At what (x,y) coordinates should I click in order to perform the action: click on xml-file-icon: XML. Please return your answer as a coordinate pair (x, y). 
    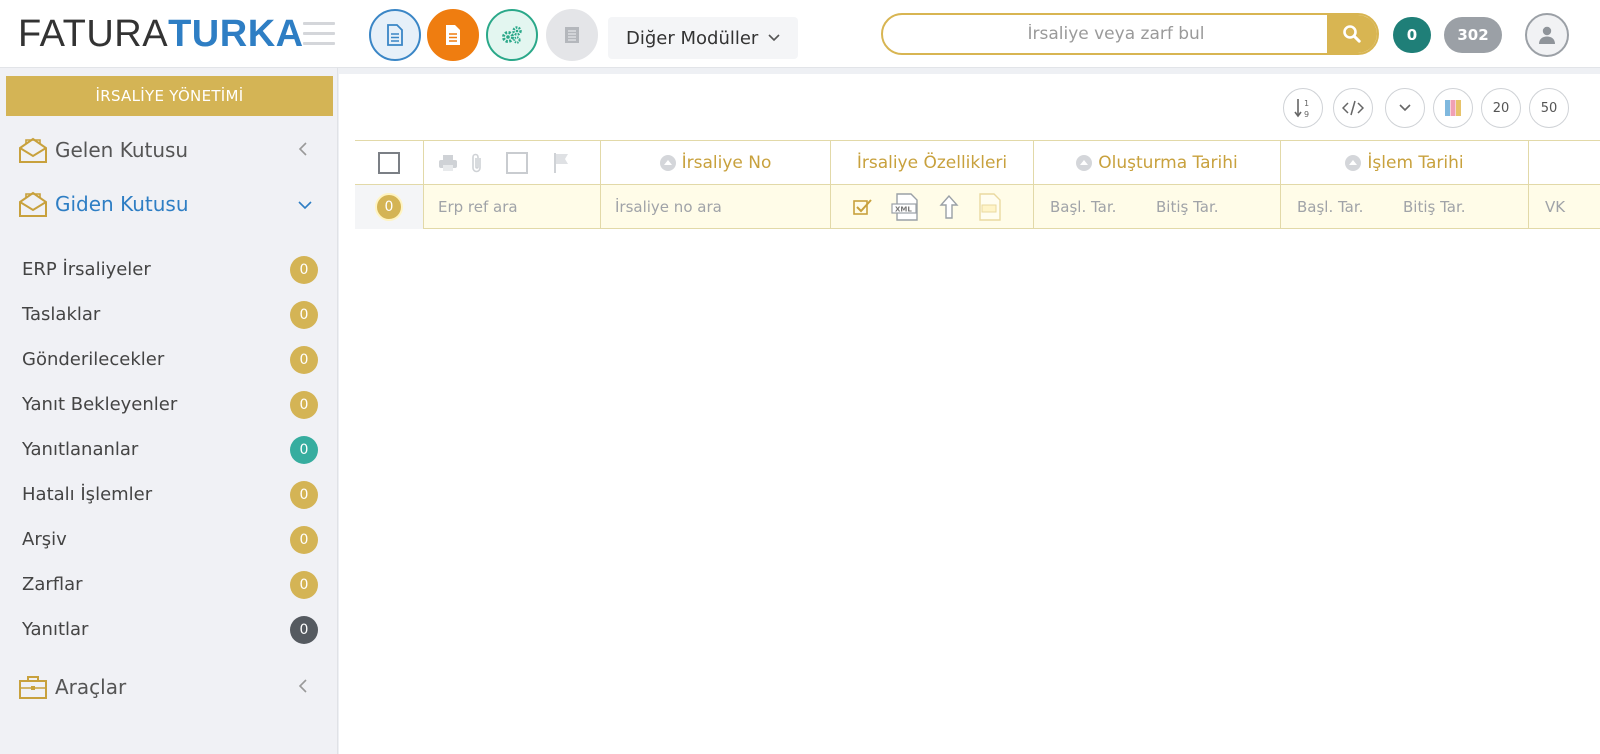
    Looking at the image, I should click on (906, 207).